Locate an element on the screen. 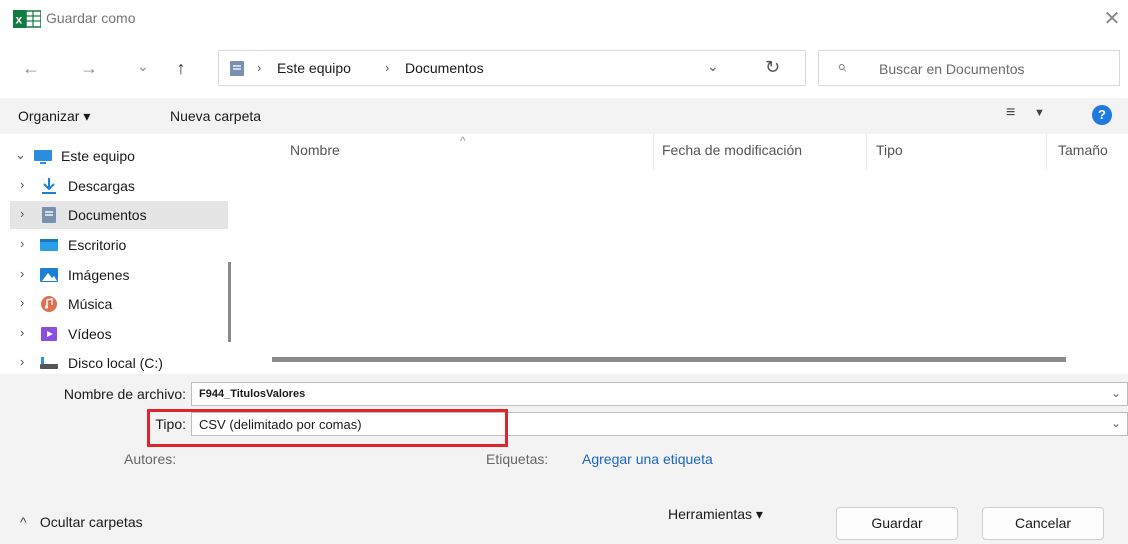 This screenshot has width=1128, height=544. sidebar-item-este-equipo: ⌄ Este equipo is located at coordinates (119, 156).